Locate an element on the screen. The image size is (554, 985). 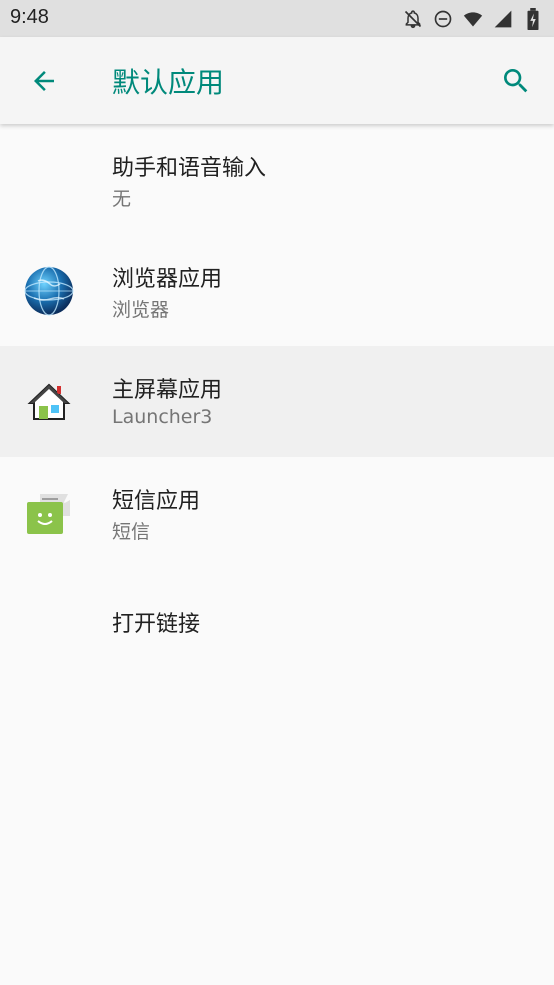
list-item-title: 主屏幕应用 is located at coordinates (167, 390).